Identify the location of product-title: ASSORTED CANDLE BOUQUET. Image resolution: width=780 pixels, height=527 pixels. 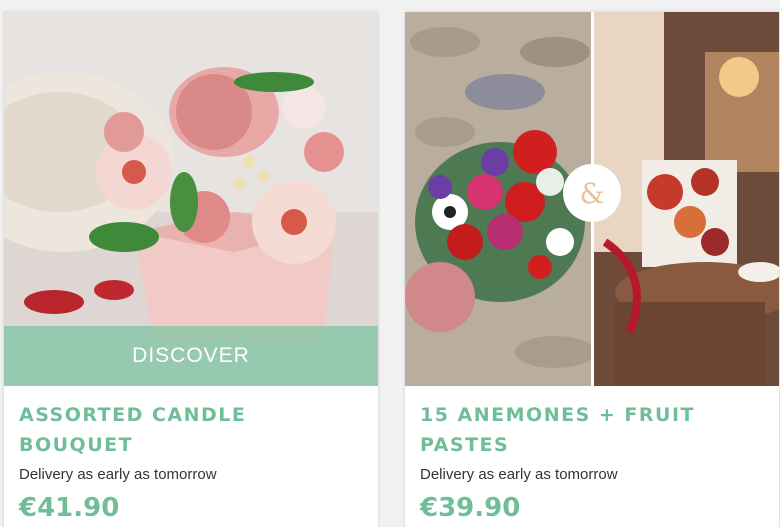
(191, 430).